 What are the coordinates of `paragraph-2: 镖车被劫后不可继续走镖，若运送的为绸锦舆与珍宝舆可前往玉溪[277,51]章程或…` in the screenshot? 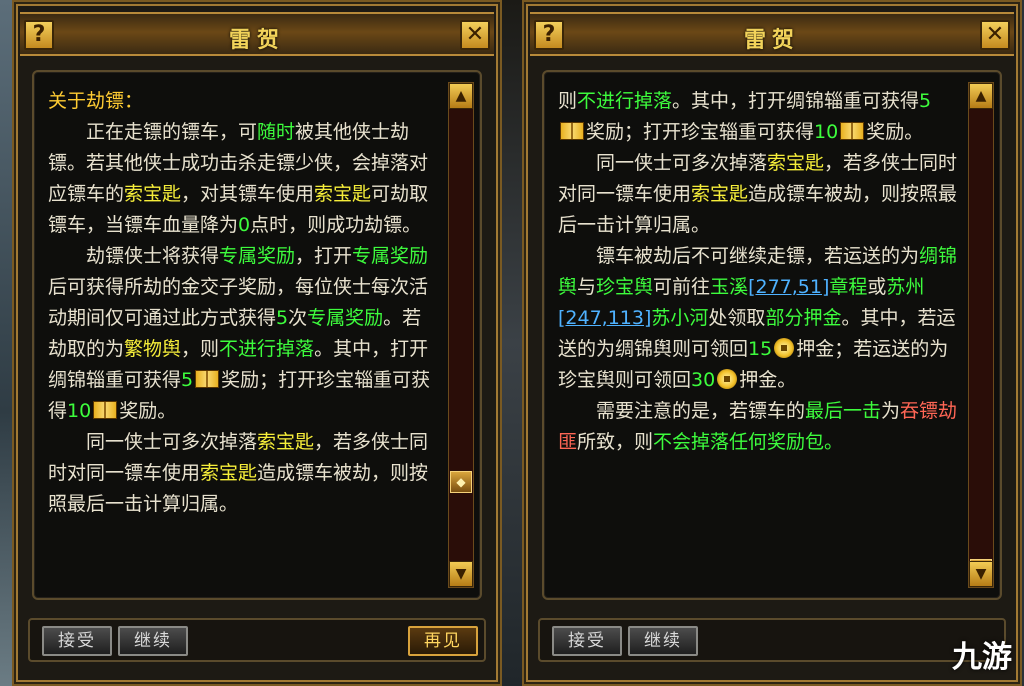 It's located at (758, 318).